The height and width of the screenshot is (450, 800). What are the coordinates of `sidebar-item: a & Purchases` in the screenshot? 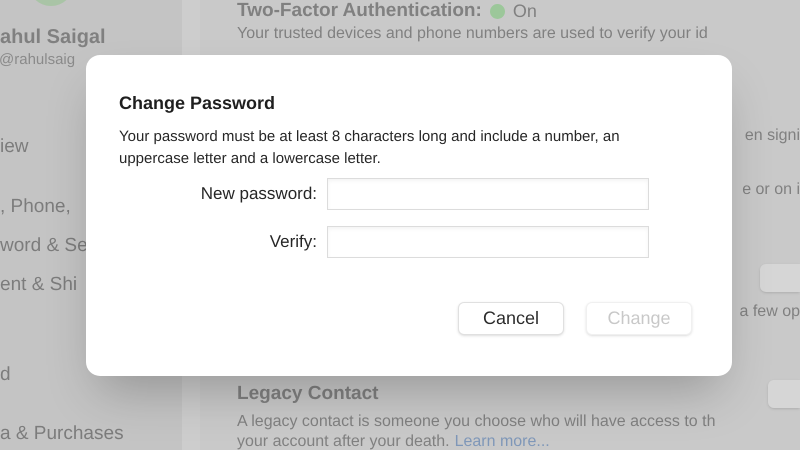 It's located at (91, 434).